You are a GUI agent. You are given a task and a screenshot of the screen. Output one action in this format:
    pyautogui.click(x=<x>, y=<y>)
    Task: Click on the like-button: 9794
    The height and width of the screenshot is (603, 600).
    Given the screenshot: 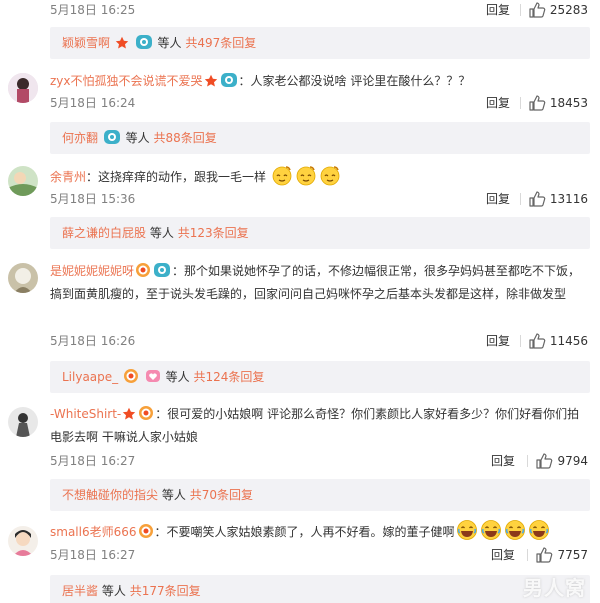 What is the action you would take?
    pyautogui.click(x=561, y=461)
    